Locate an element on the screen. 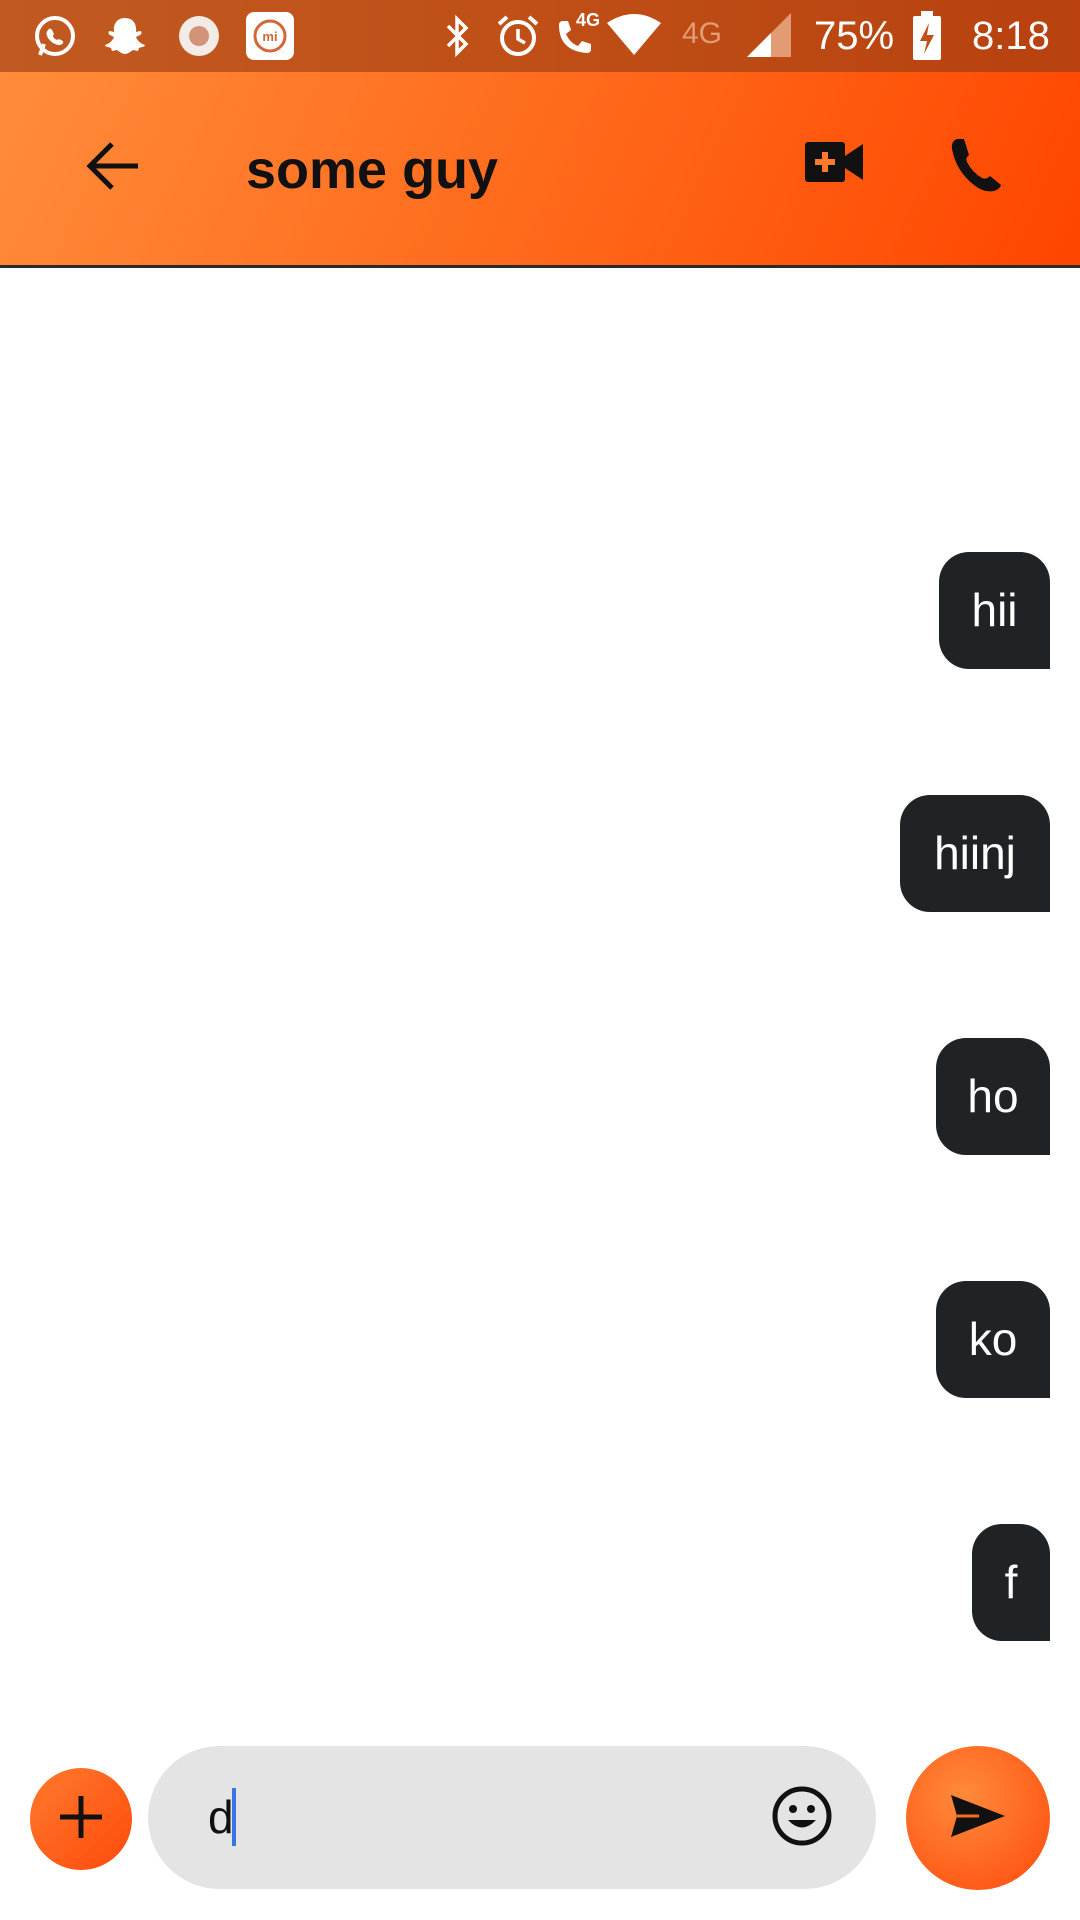  add-attachment-button is located at coordinates (81, 1819).